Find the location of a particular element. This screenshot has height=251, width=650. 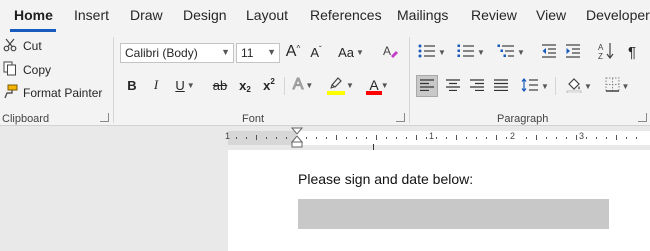

shading-button: ▼ is located at coordinates (579, 86).